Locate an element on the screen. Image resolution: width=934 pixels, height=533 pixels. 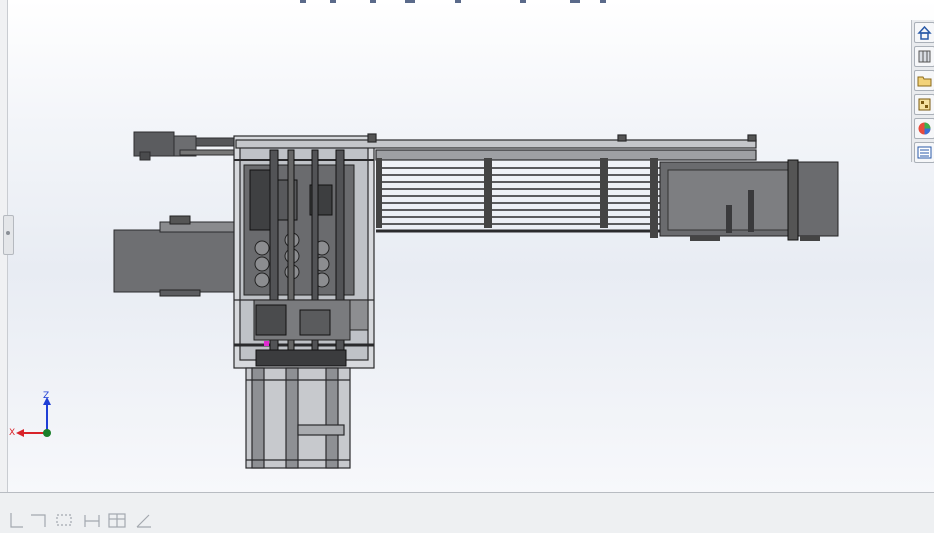
discharge-box is located at coordinates (749, 200).